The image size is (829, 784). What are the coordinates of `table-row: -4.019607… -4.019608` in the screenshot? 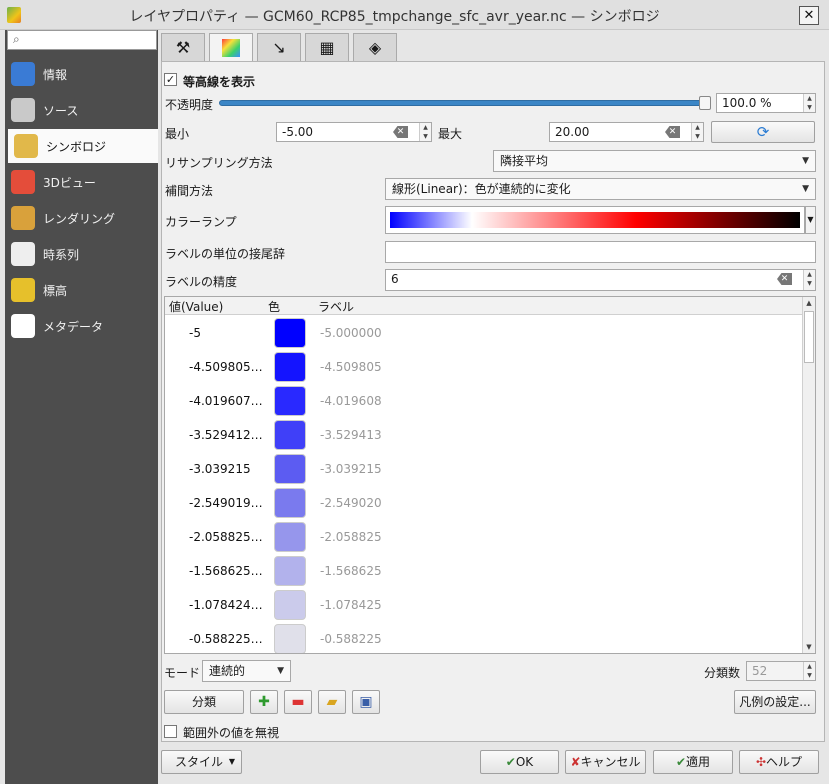 It's located at (484, 401).